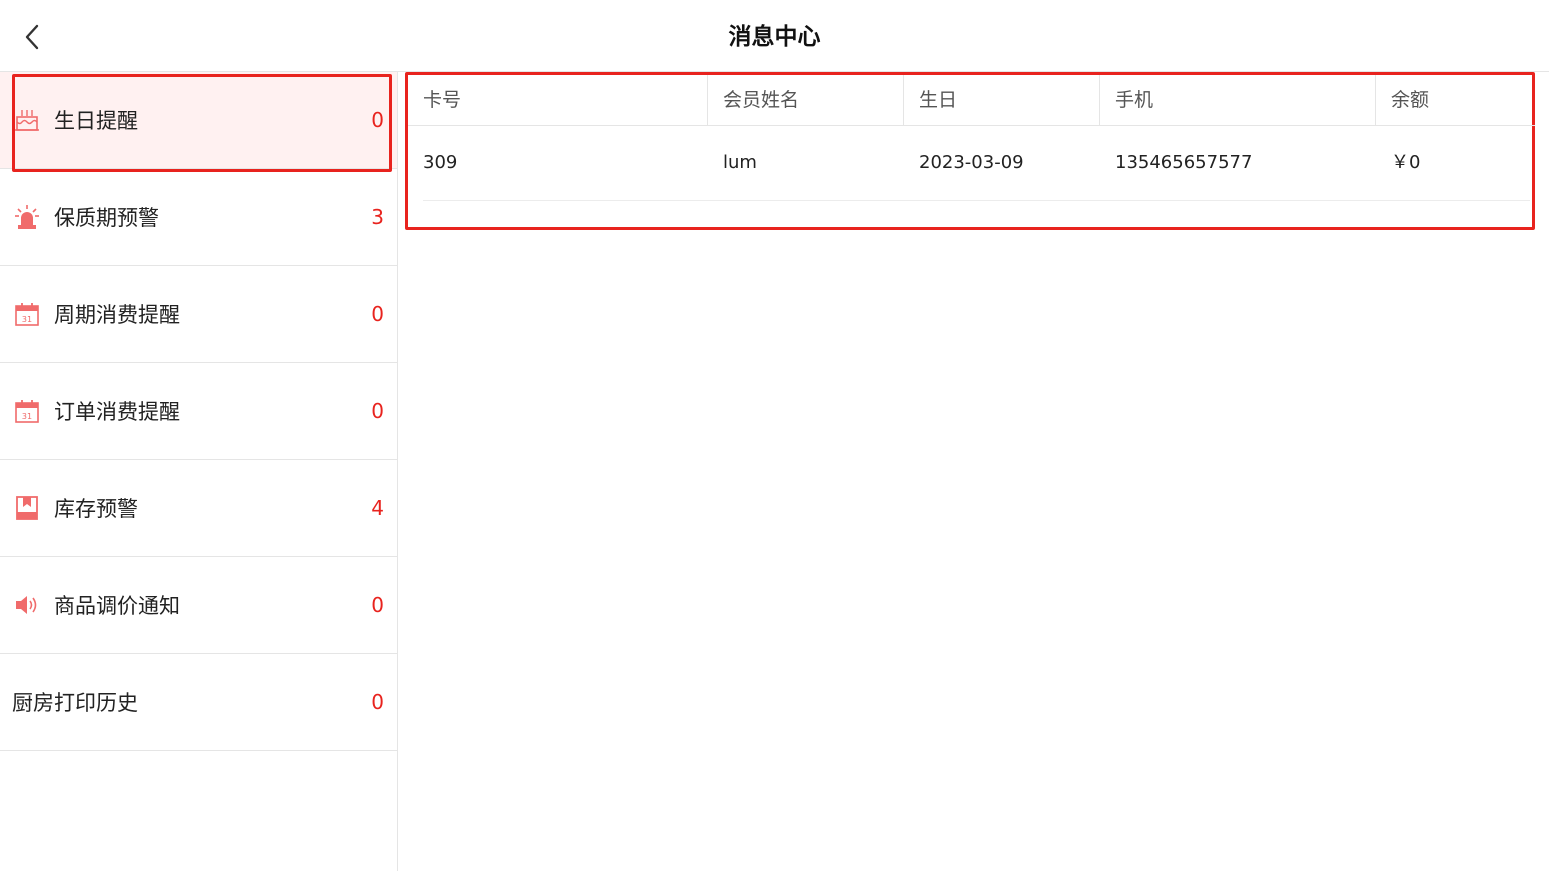  Describe the element at coordinates (106, 218) in the screenshot. I see `sidebar-item-label: 保质期预警` at that location.